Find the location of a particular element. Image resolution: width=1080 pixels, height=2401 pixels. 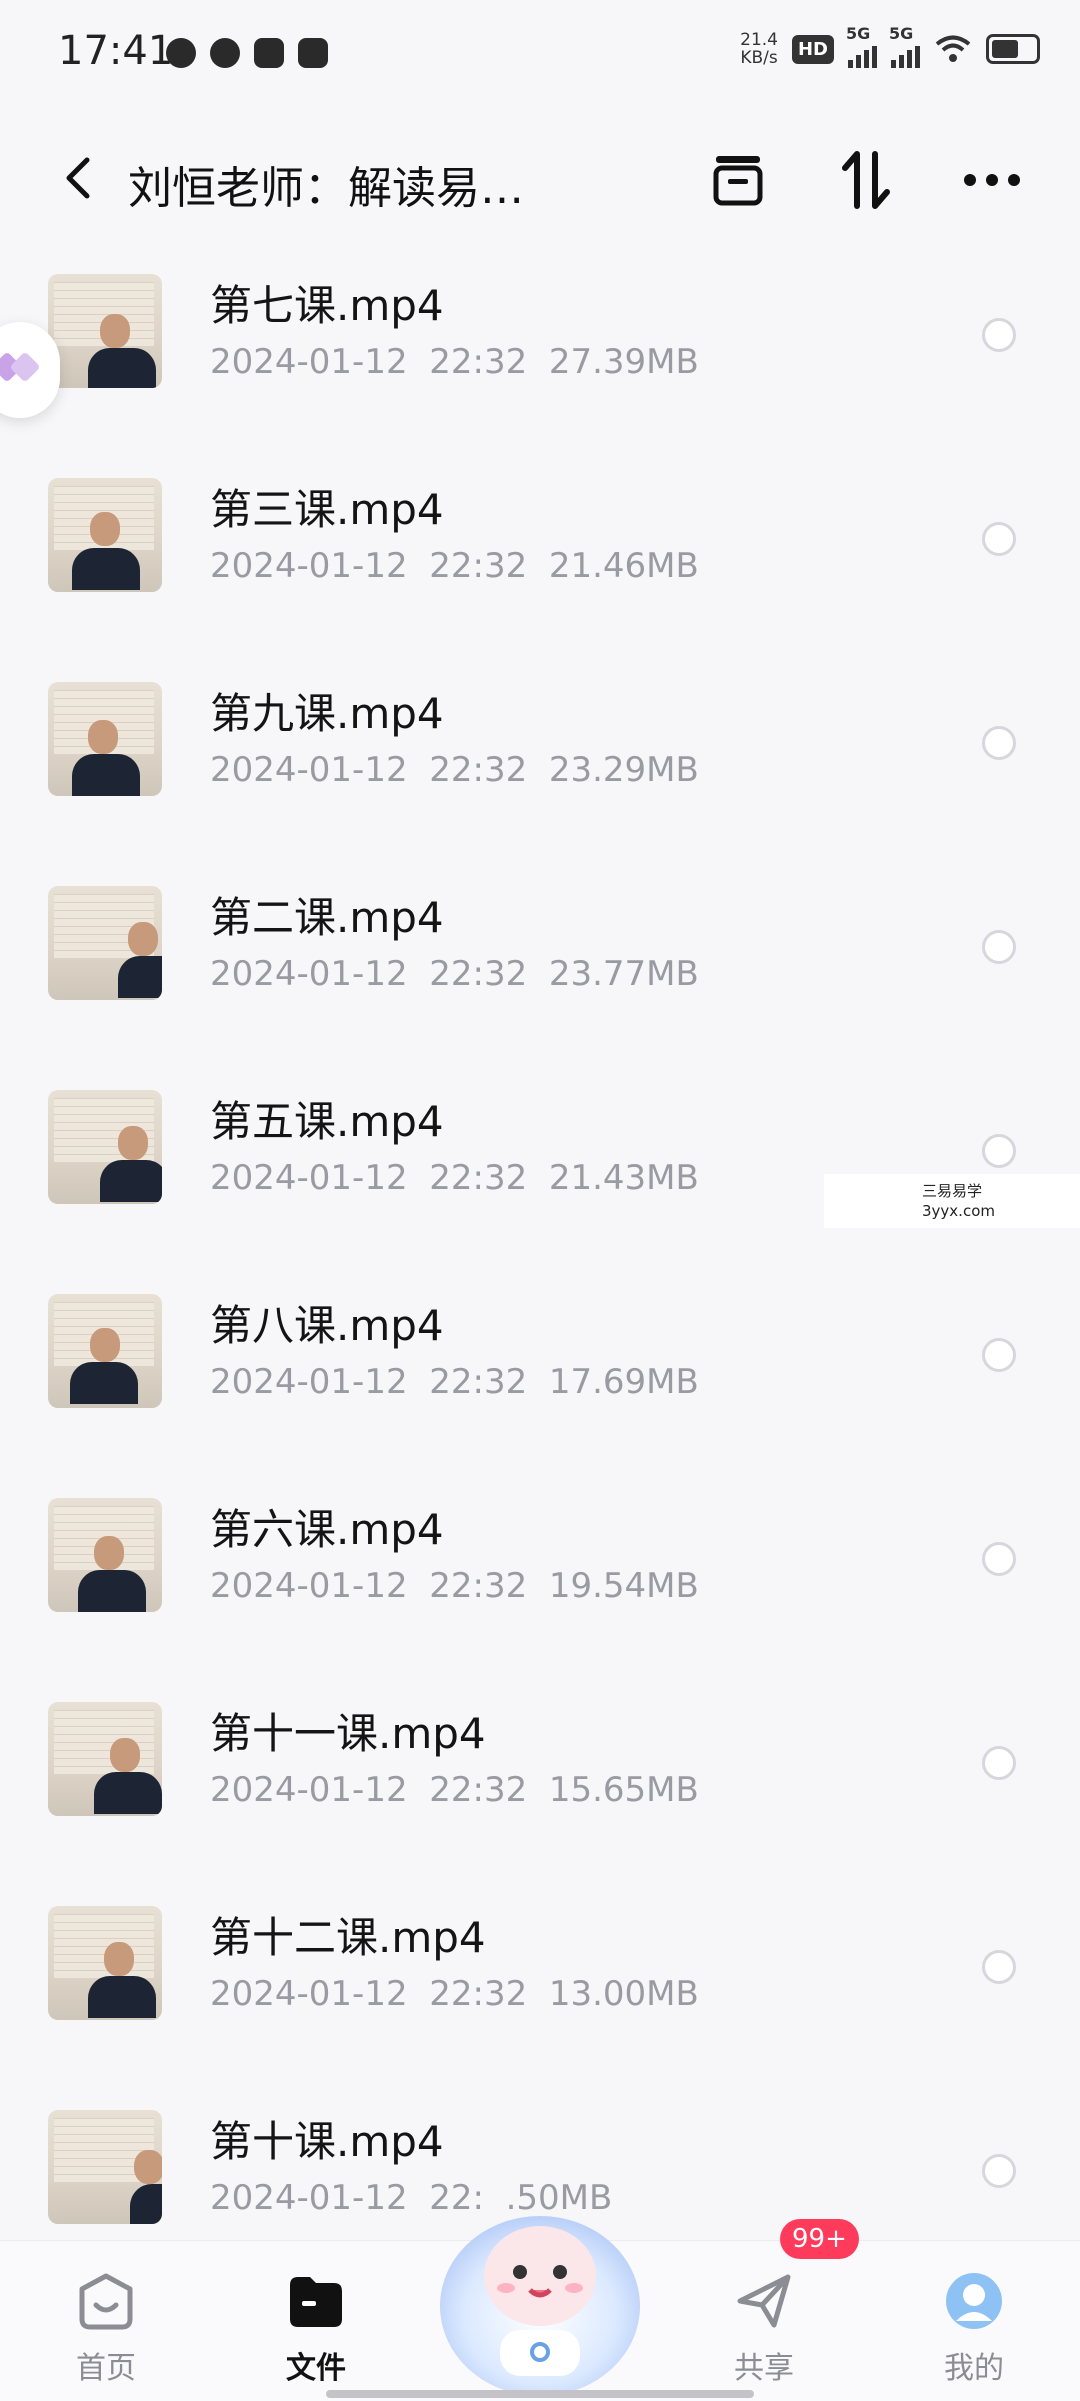

nav-profile: 我的 is located at coordinates (974, 2320).